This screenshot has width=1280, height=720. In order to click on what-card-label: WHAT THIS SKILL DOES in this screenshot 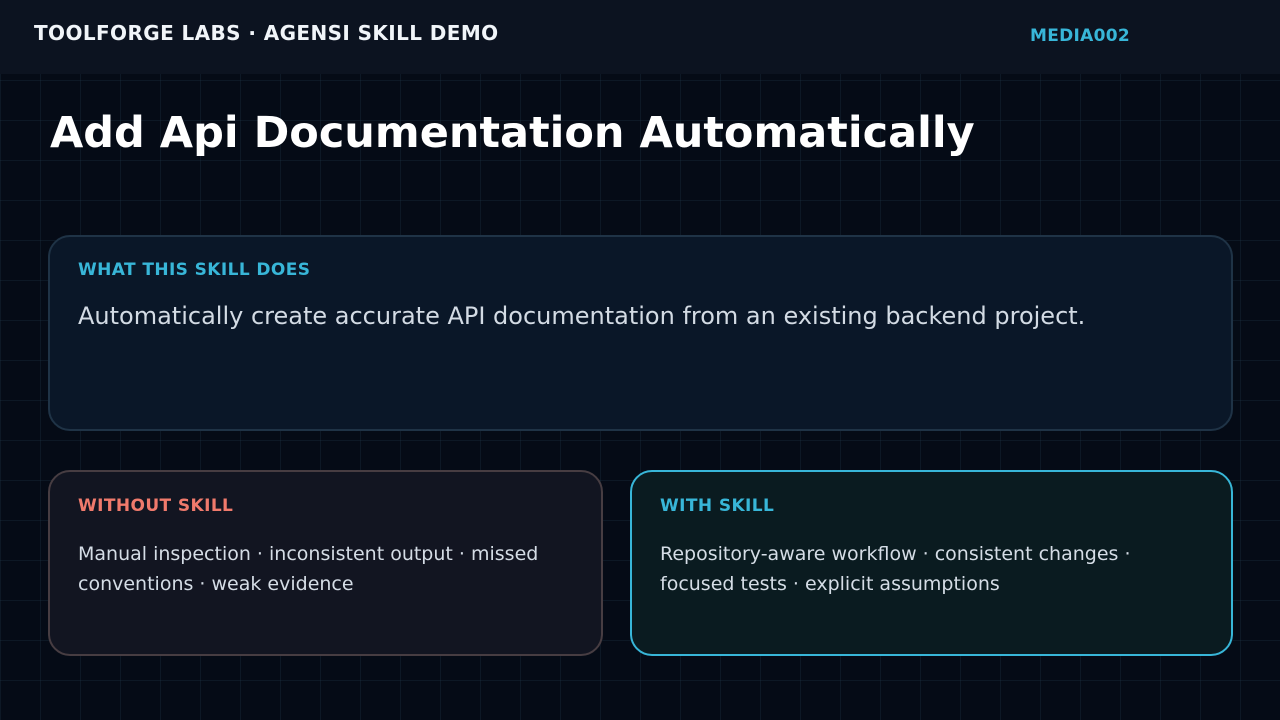, I will do `click(194, 270)`.